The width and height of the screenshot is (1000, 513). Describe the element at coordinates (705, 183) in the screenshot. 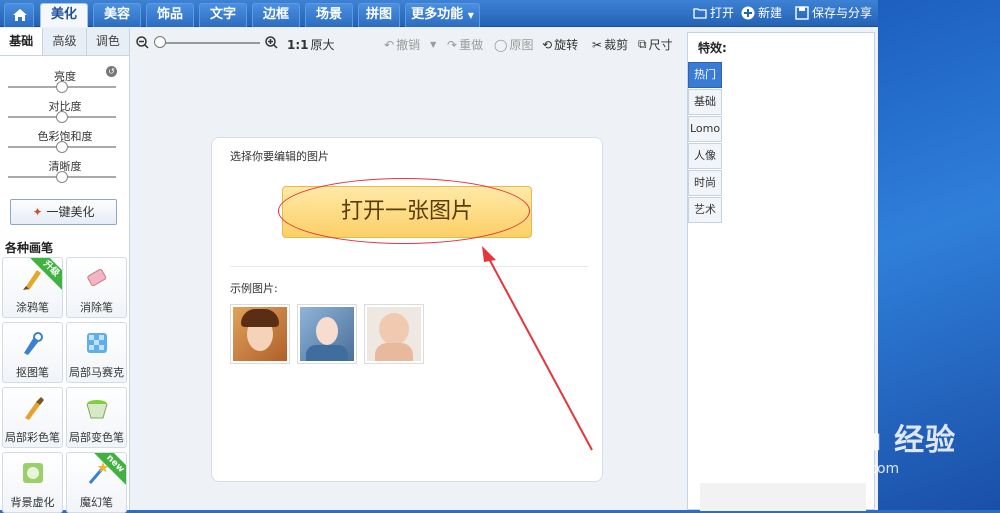

I see `effect-tab-fashion: 时尚` at that location.